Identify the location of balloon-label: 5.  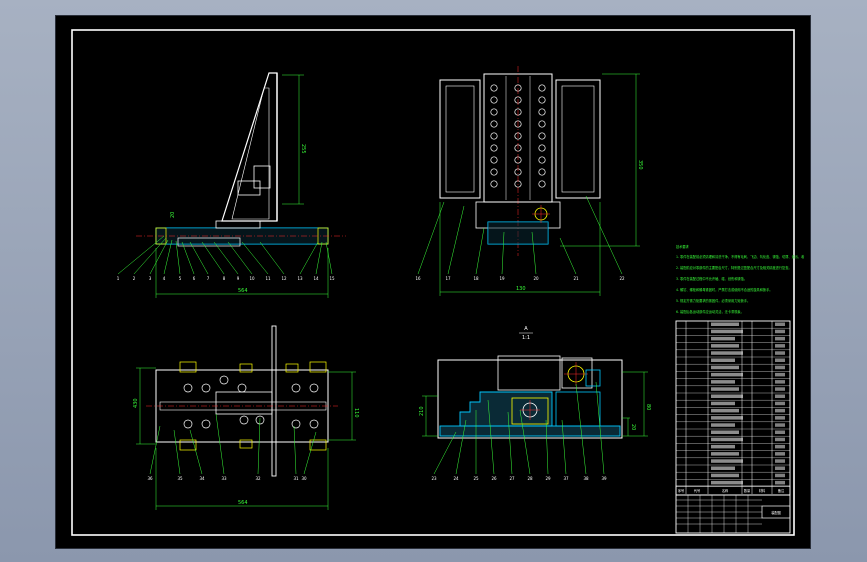
(180, 278).